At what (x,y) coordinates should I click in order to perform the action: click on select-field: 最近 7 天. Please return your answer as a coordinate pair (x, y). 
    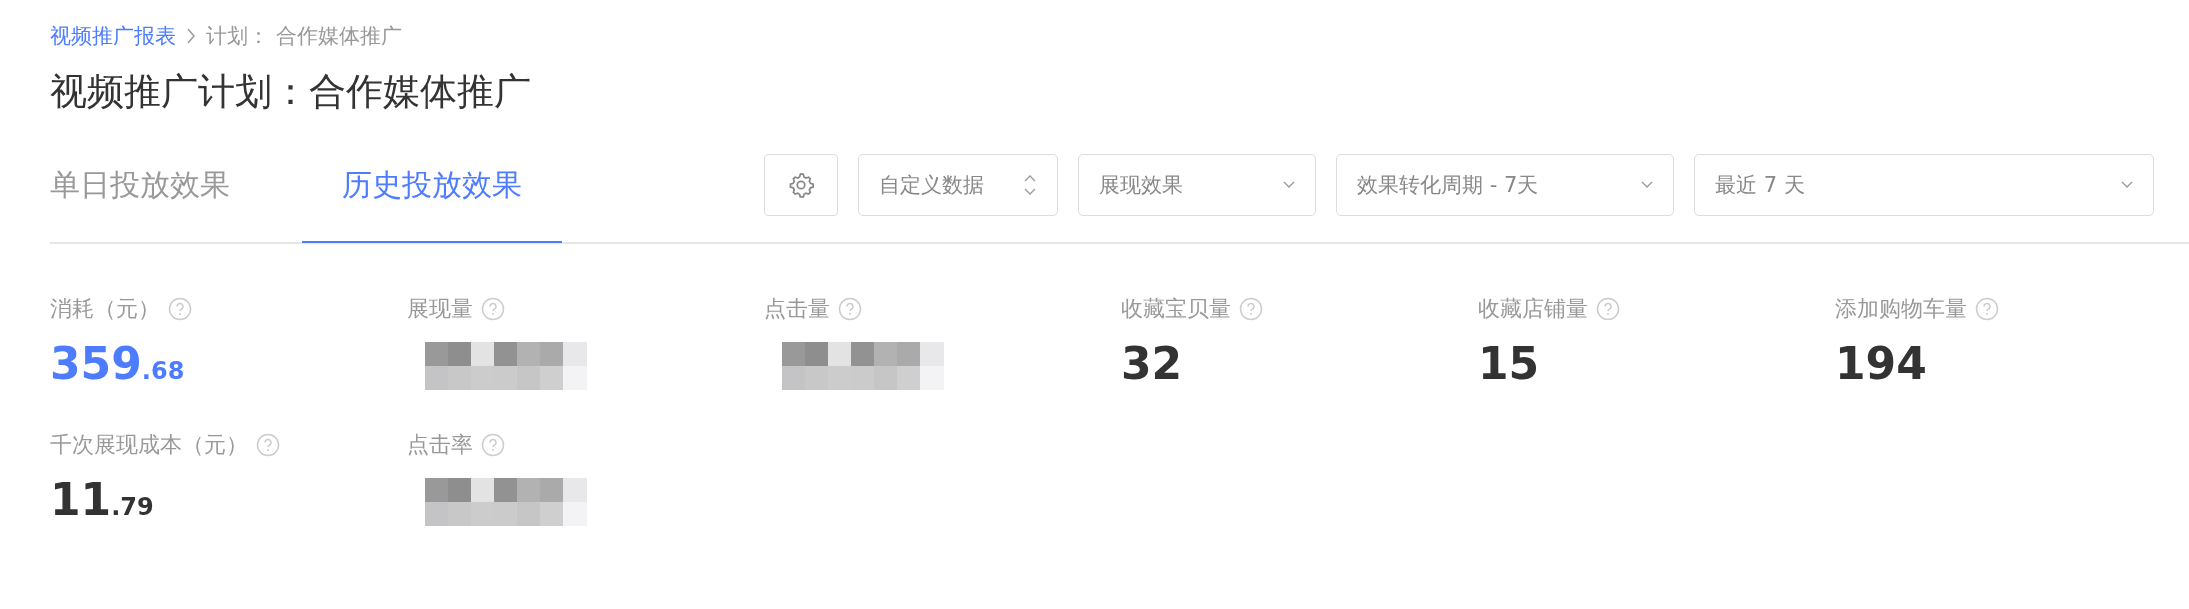
    Looking at the image, I should click on (1924, 185).